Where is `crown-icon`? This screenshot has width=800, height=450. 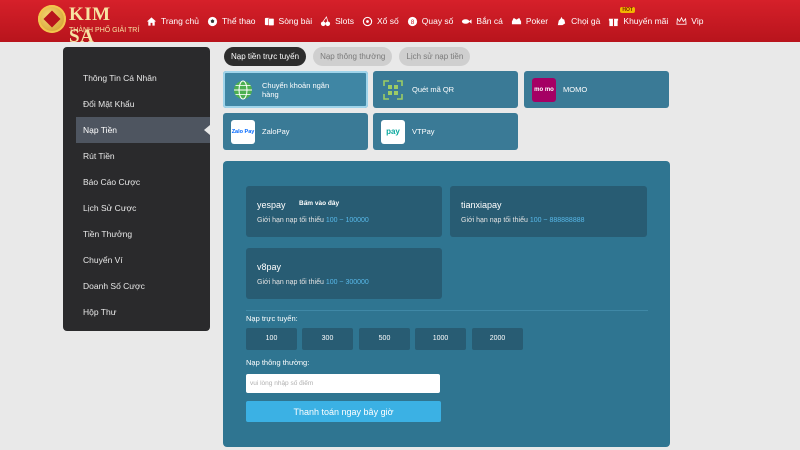
crown-icon is located at coordinates (681, 21).